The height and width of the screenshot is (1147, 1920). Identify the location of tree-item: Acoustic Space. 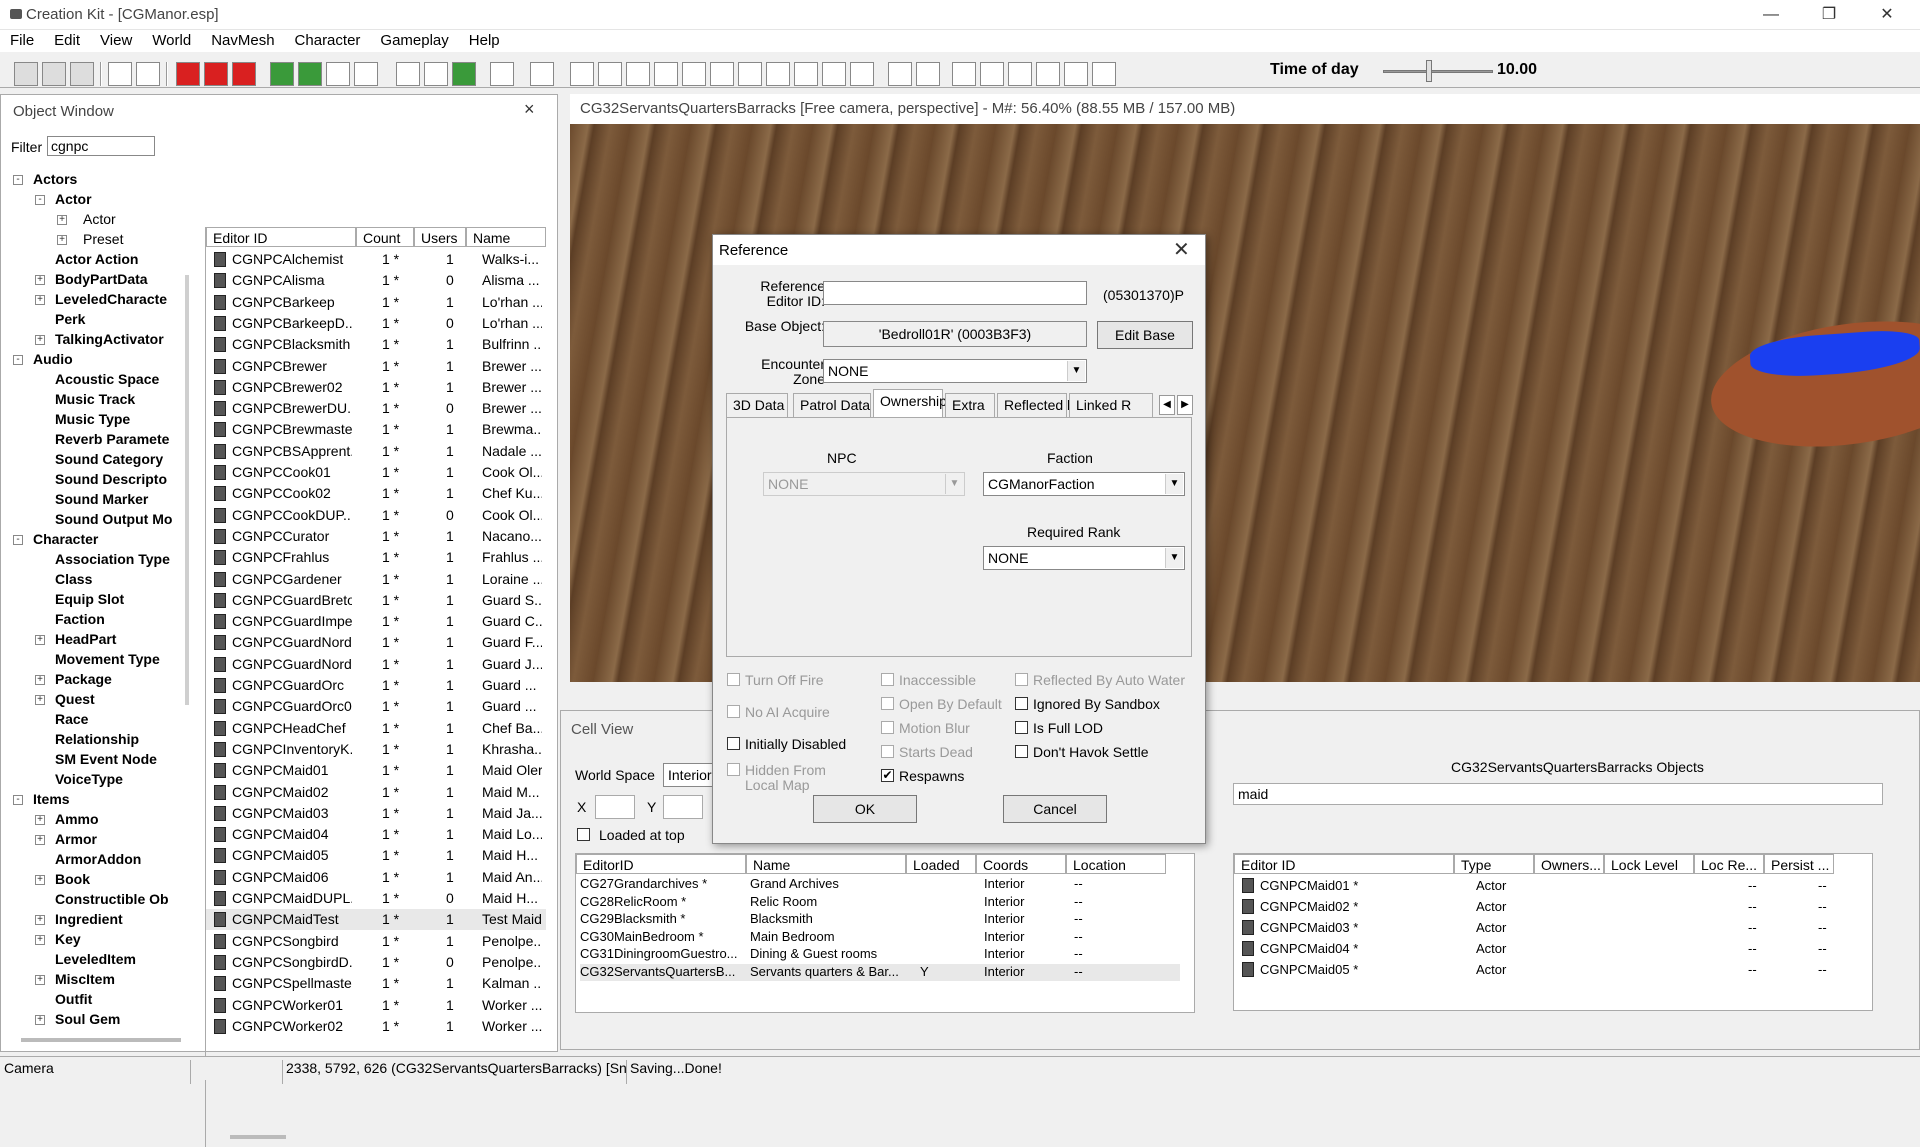
(107, 379).